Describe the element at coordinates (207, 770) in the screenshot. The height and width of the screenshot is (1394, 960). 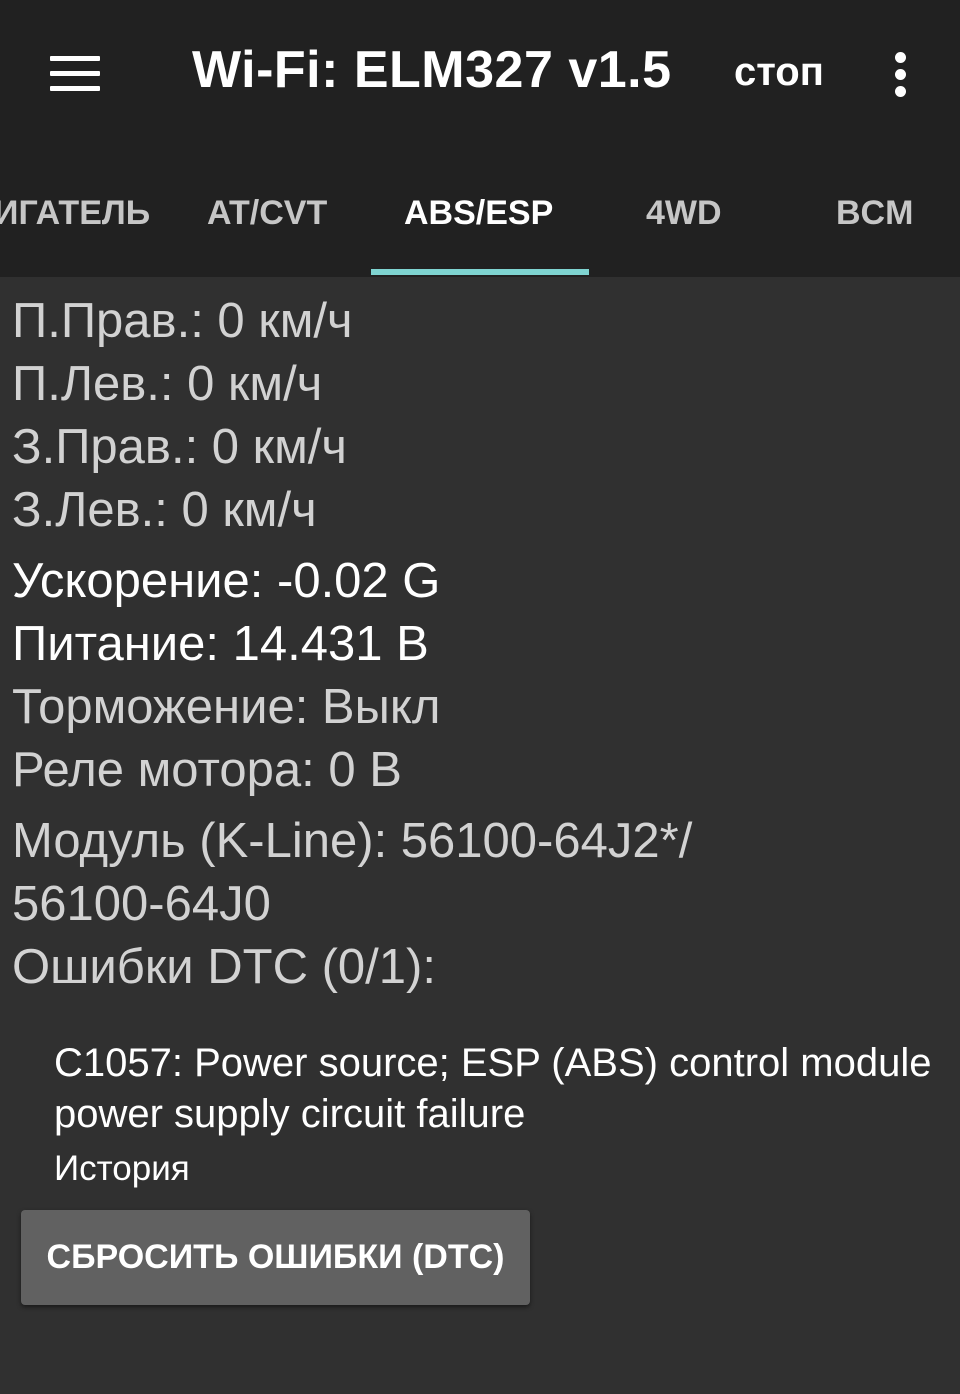
I see `motor-relay-reading: Реле мотора: 0 В` at that location.